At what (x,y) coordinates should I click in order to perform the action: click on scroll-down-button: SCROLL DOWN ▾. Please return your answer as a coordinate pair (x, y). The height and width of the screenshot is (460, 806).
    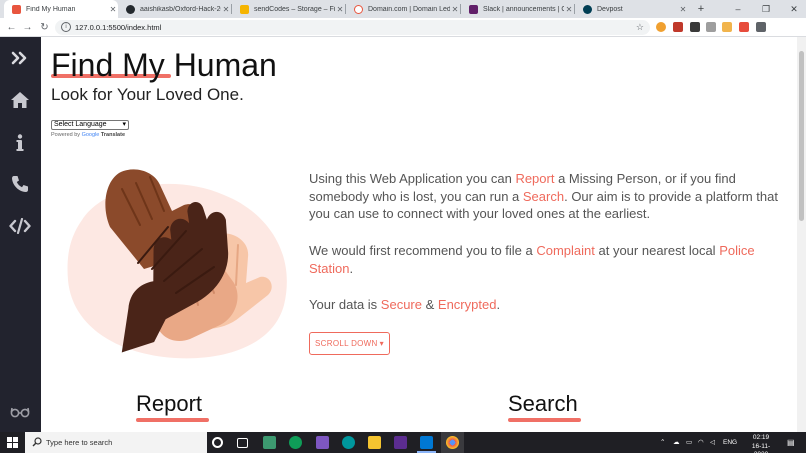
    Looking at the image, I should click on (349, 343).